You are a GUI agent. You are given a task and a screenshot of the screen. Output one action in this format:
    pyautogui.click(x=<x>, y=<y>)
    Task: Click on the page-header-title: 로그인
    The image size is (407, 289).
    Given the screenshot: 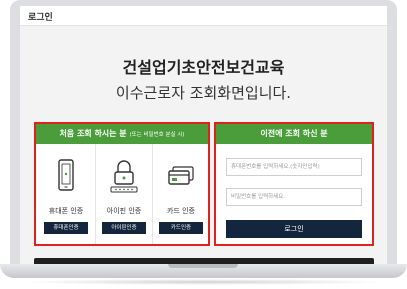 What is the action you would take?
    pyautogui.click(x=40, y=18)
    